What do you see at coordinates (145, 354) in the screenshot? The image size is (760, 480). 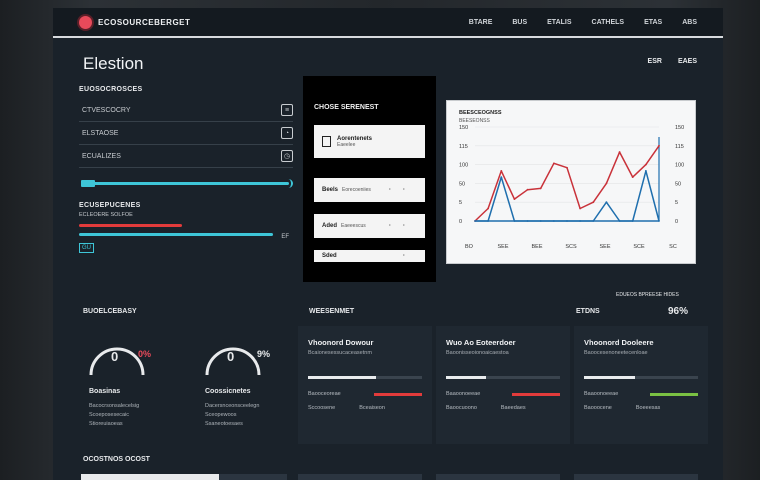 I see `gauge-percent: 0%` at bounding box center [145, 354].